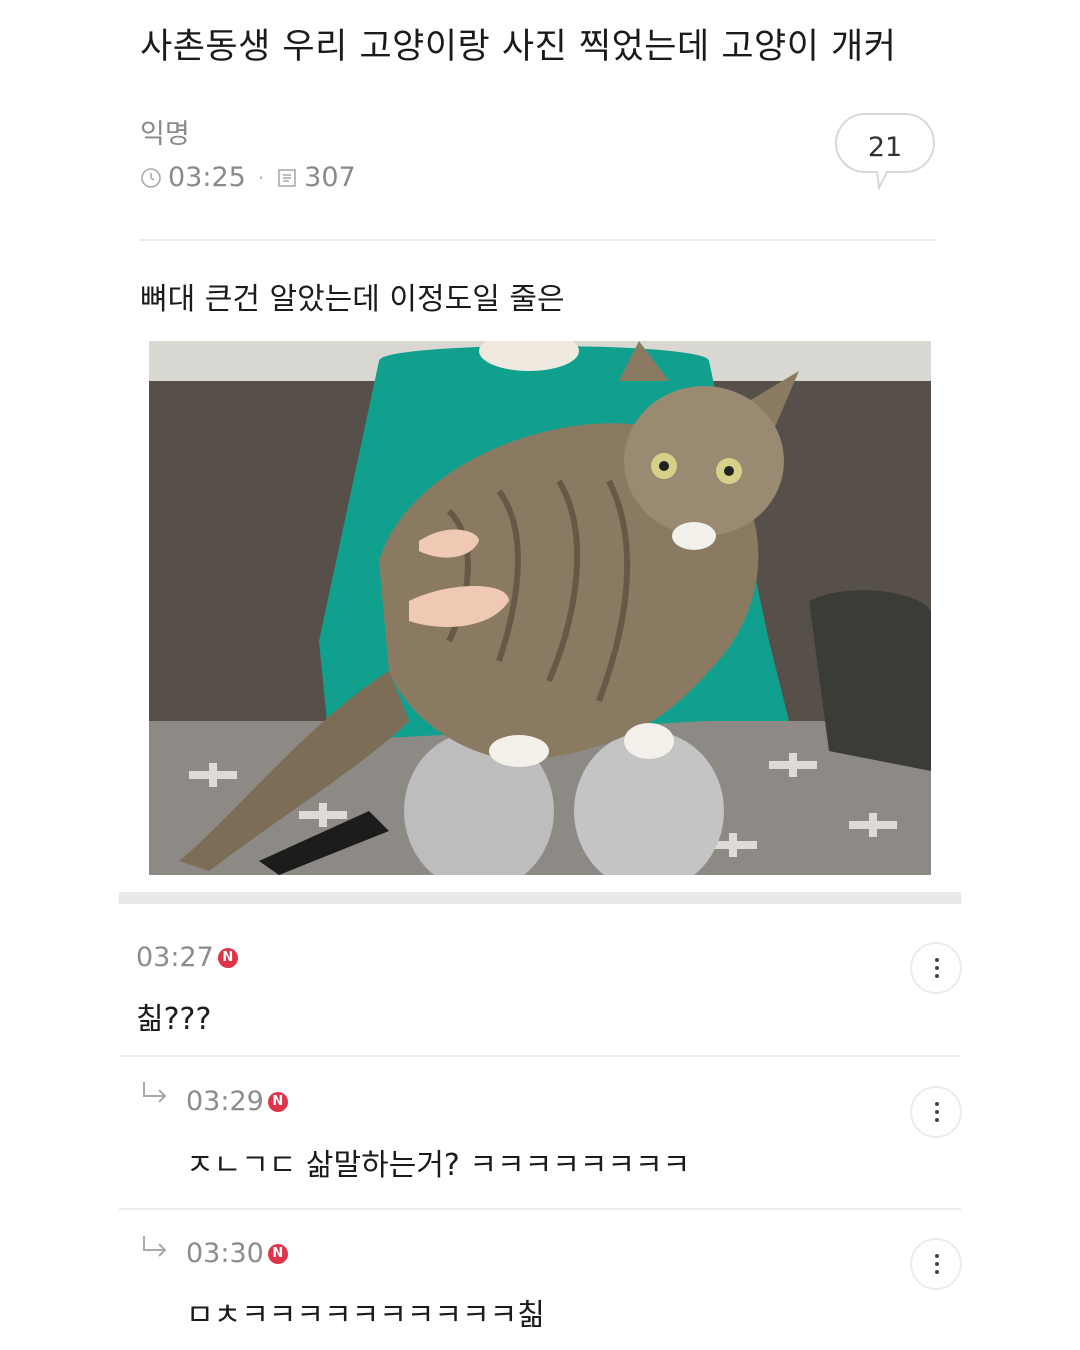  I want to click on post-views: 307, so click(330, 177).